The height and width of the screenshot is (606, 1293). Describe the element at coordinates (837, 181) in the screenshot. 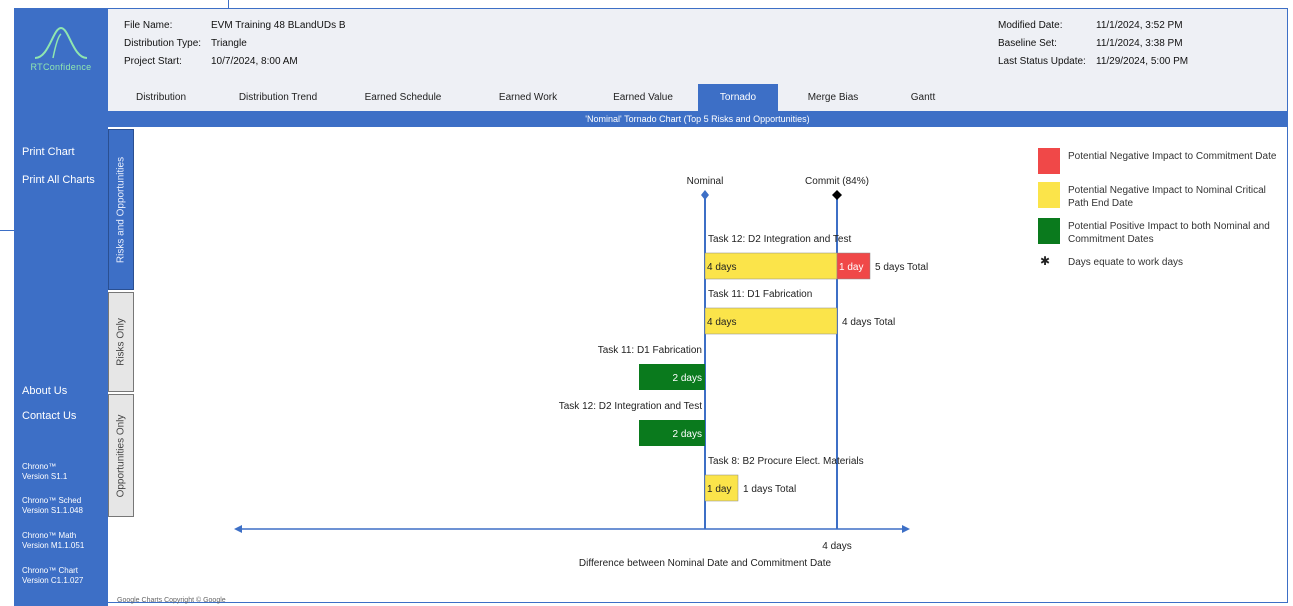

I see `commit-label: Commit (84%)` at that location.